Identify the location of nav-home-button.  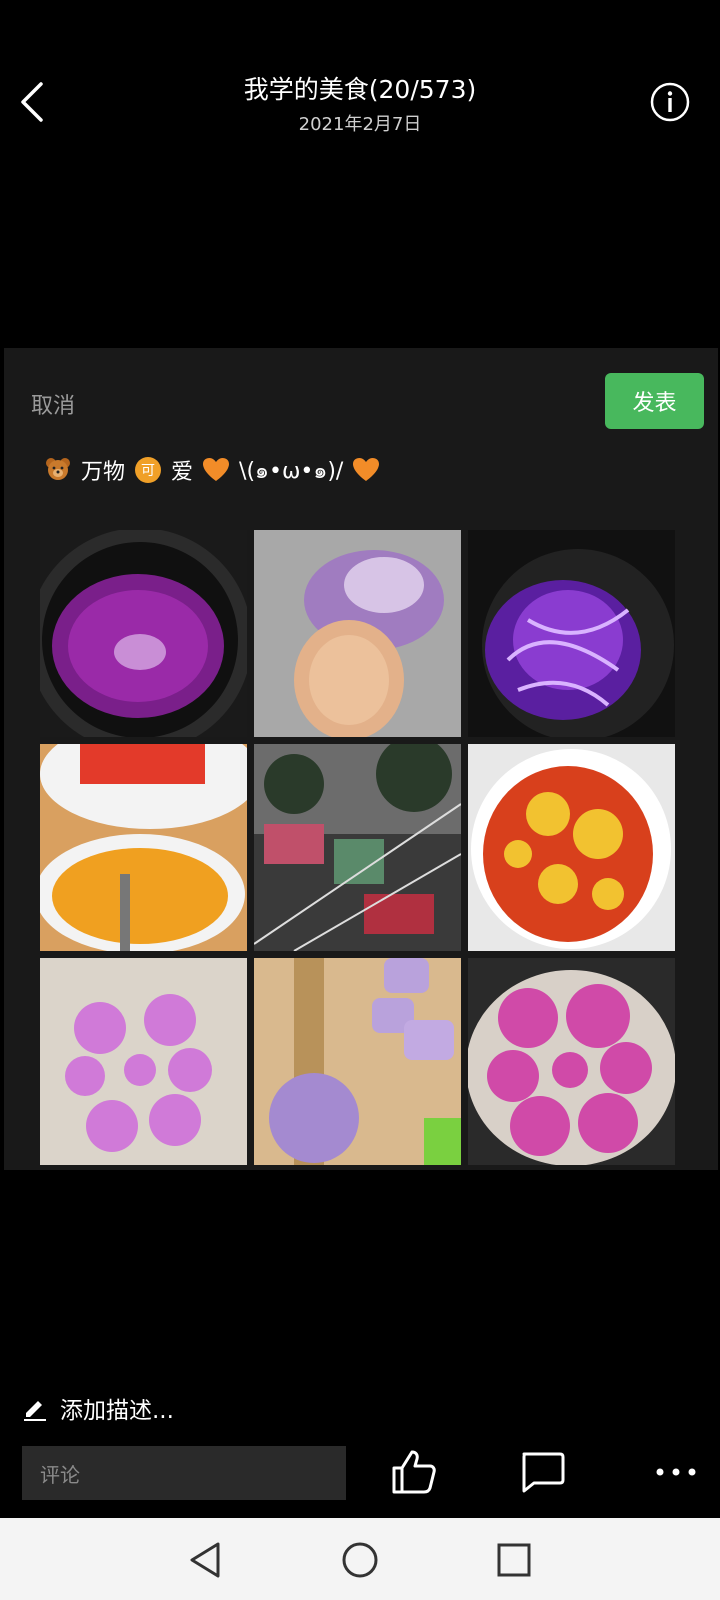
(360, 1560).